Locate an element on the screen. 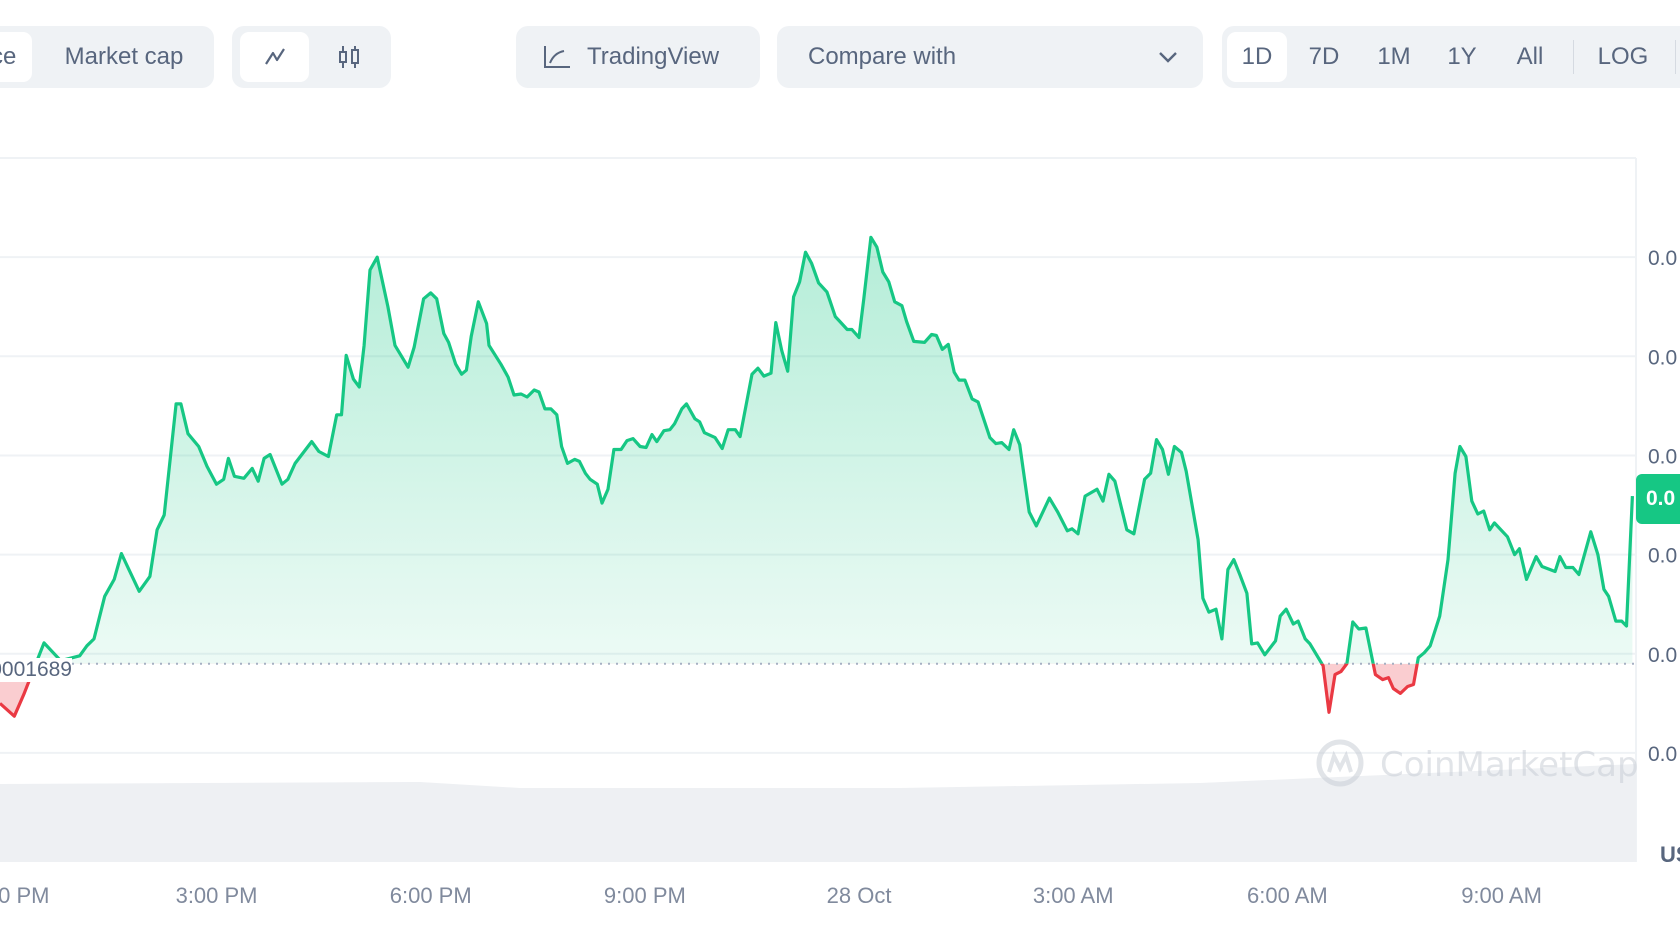 Image resolution: width=1680 pixels, height=944 pixels. svg-text: CoinMarketCap is located at coordinates (1509, 765).